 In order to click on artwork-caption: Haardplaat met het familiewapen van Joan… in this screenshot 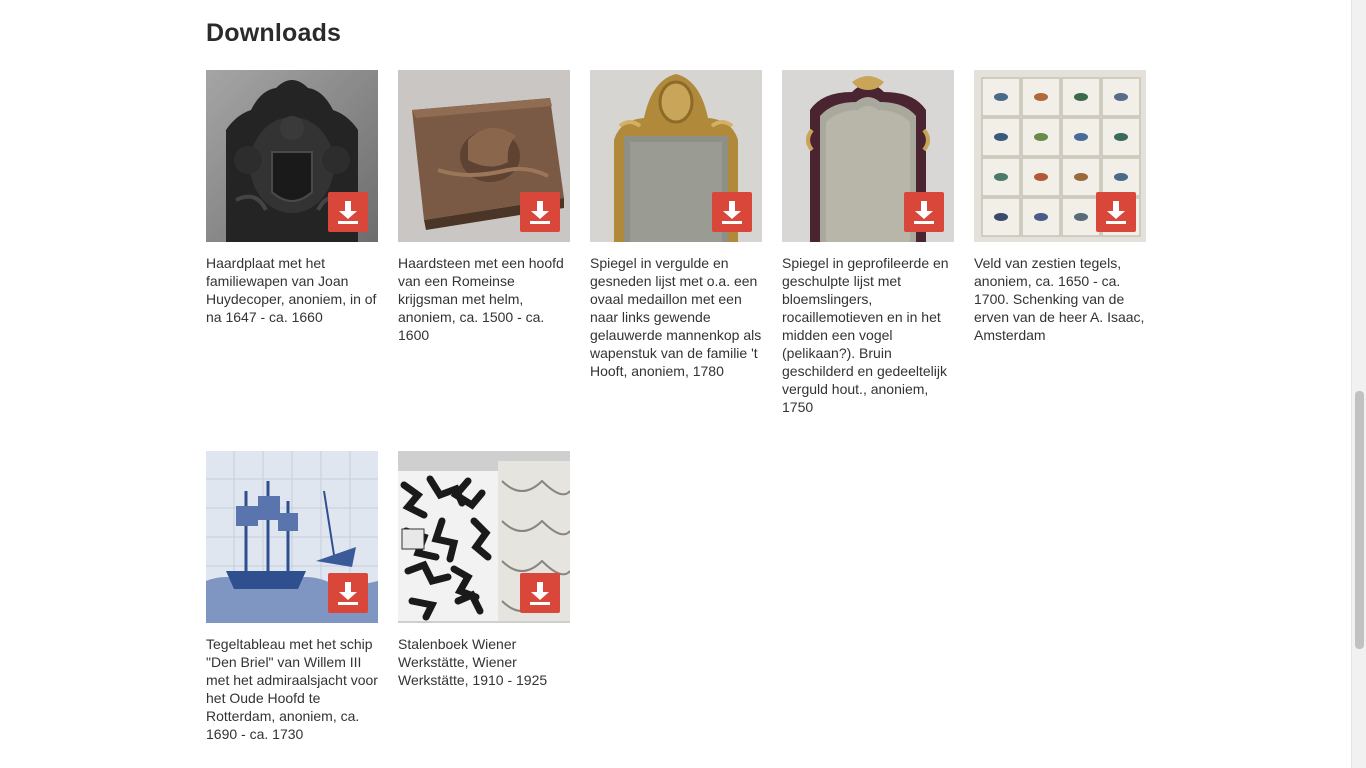, I will do `click(291, 290)`.